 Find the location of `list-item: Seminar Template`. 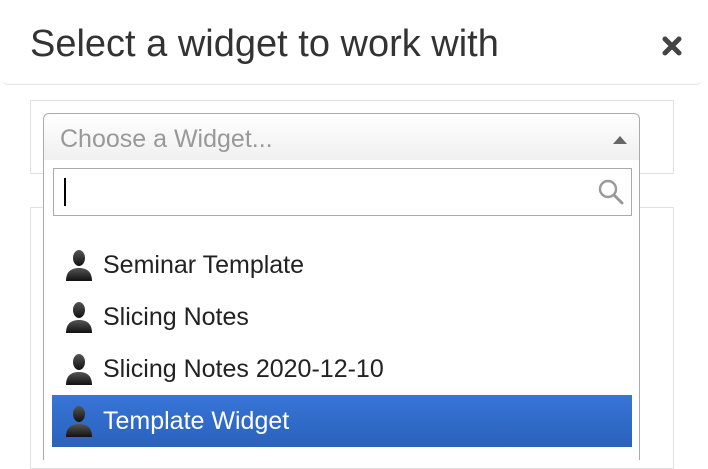

list-item: Seminar Template is located at coordinates (342, 265).